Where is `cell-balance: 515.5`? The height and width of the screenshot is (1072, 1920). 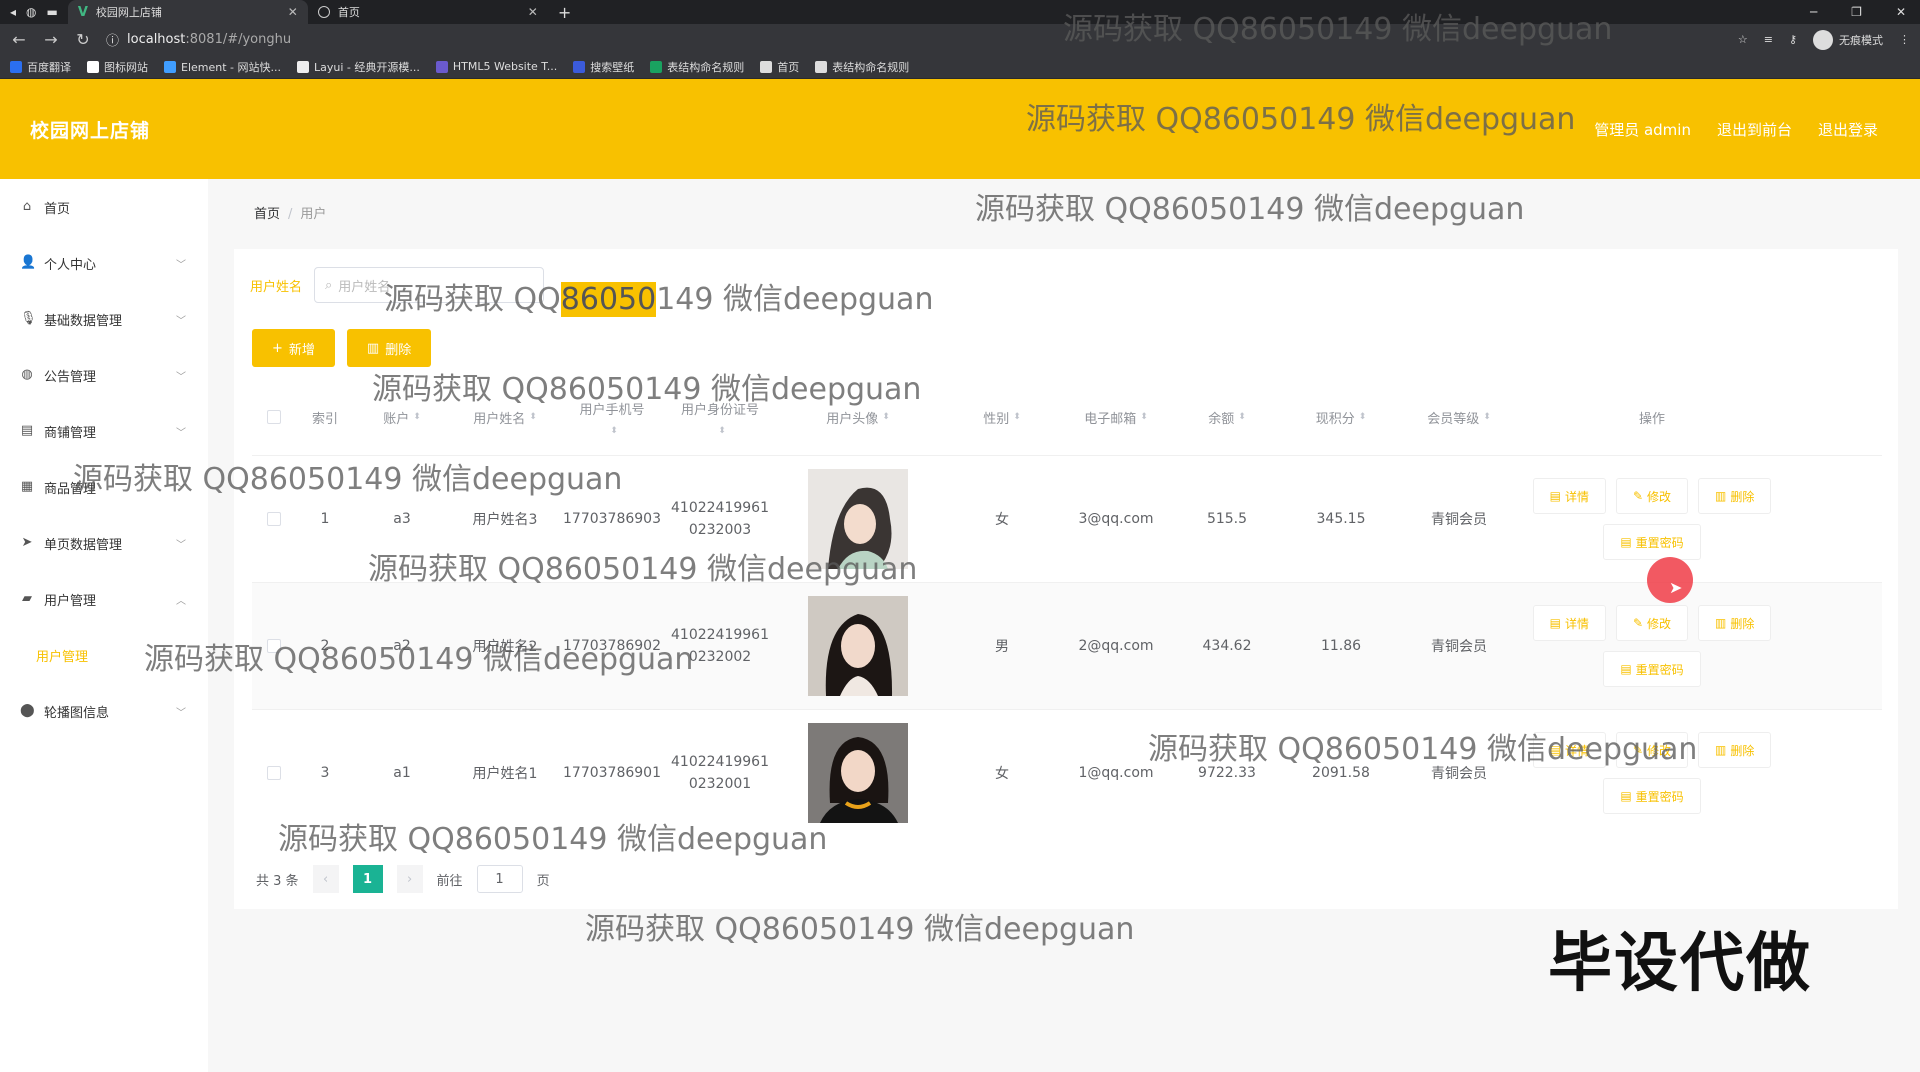 cell-balance: 515.5 is located at coordinates (1227, 519).